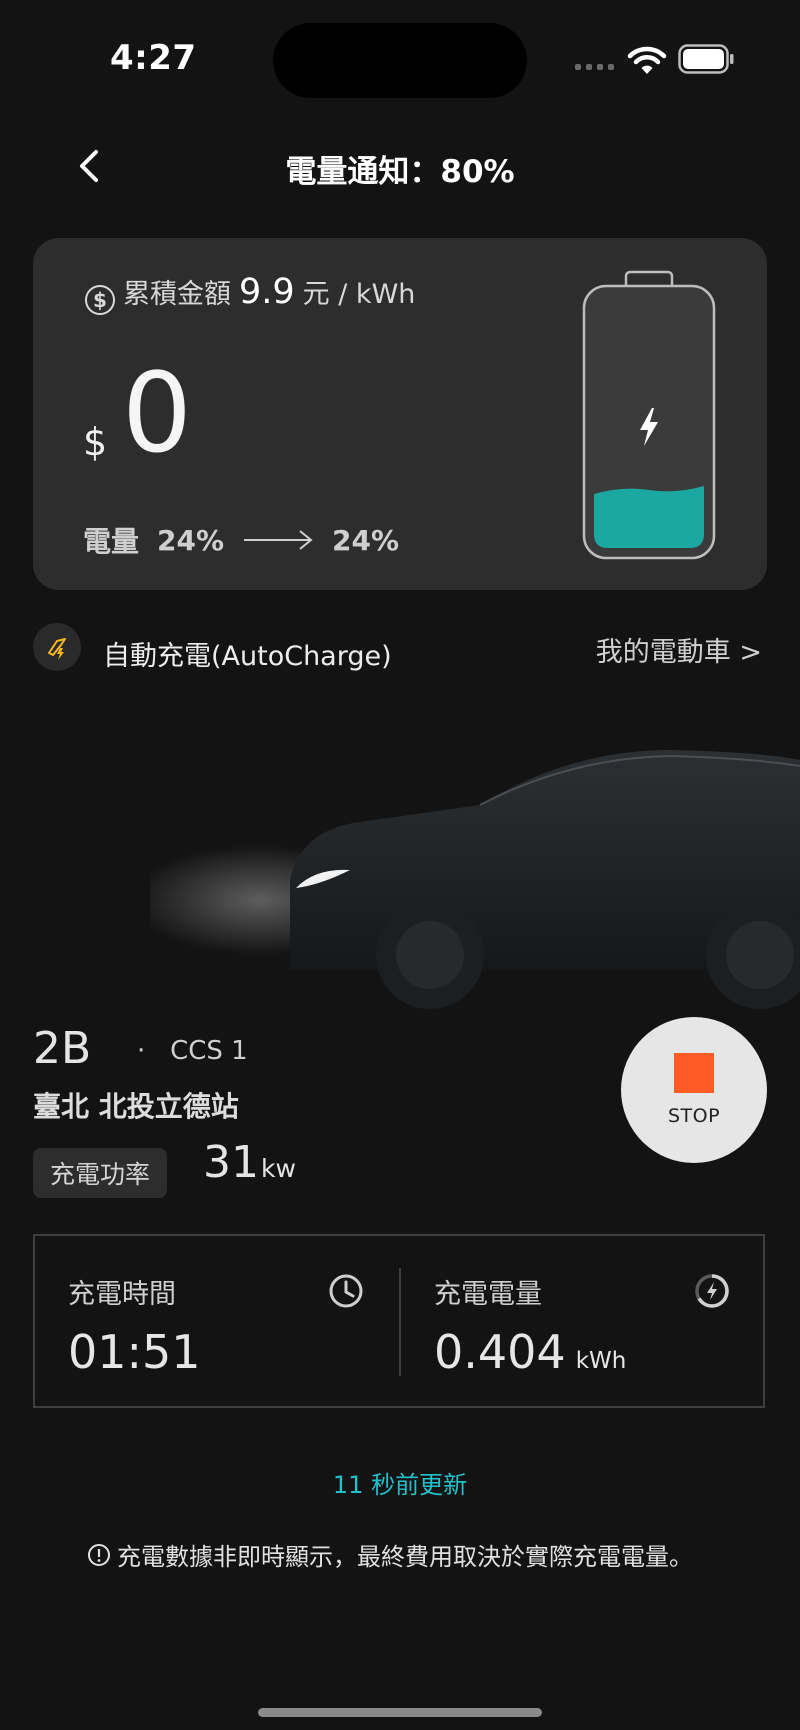 The height and width of the screenshot is (1730, 800). What do you see at coordinates (694, 1073) in the screenshot?
I see `stop-icon` at bounding box center [694, 1073].